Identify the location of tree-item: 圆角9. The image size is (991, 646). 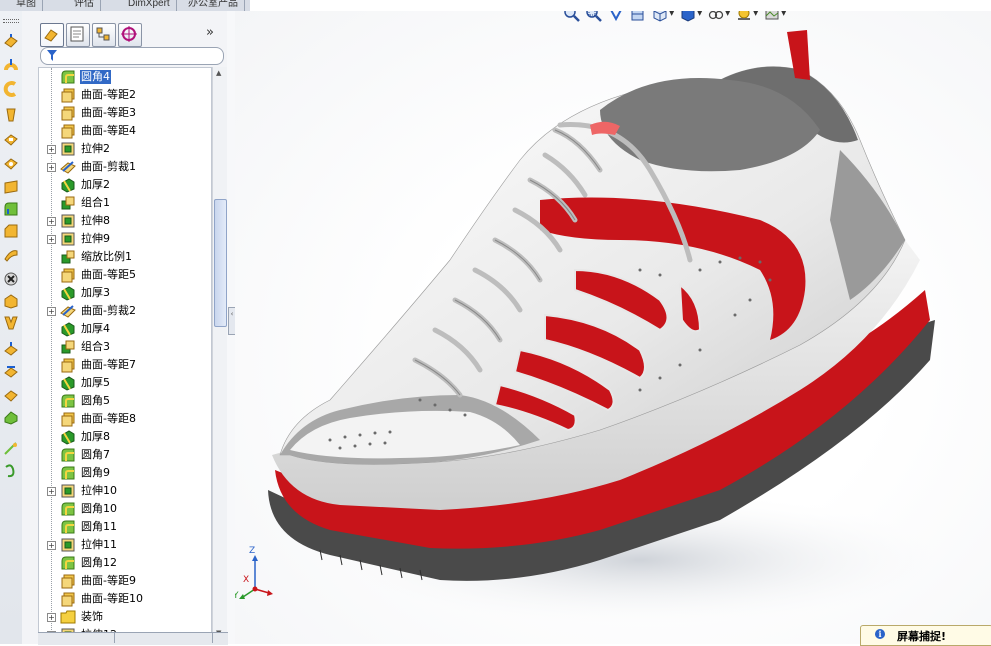
(125, 473).